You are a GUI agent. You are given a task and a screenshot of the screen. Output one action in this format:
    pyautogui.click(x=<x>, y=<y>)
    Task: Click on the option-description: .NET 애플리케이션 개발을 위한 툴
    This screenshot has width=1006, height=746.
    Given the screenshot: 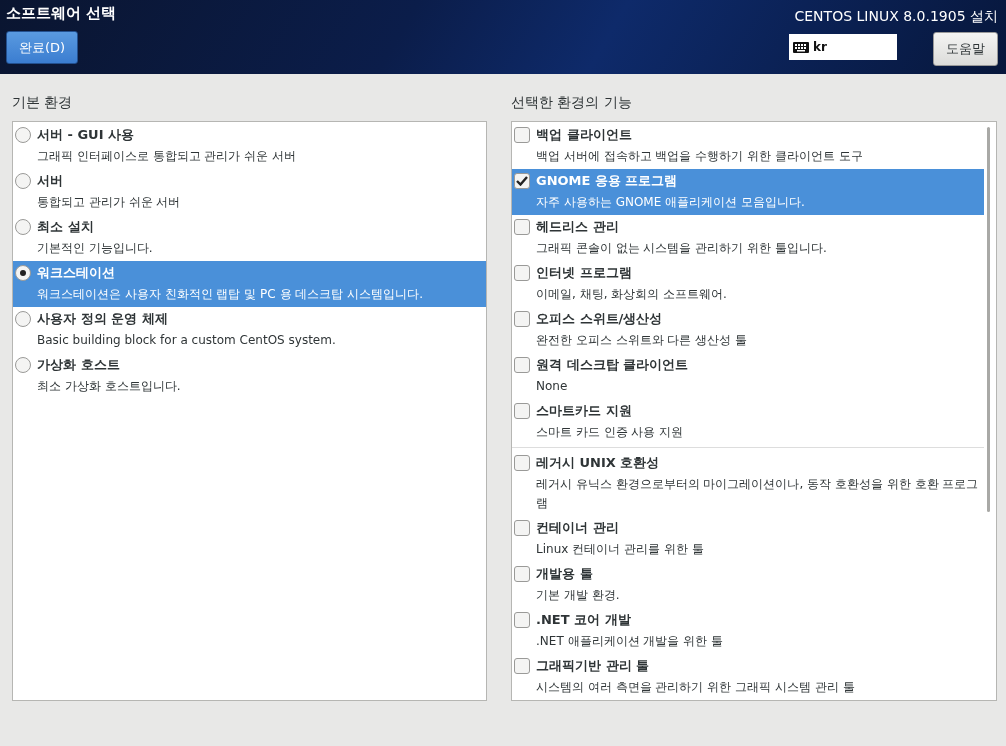 What is the action you would take?
    pyautogui.click(x=629, y=641)
    